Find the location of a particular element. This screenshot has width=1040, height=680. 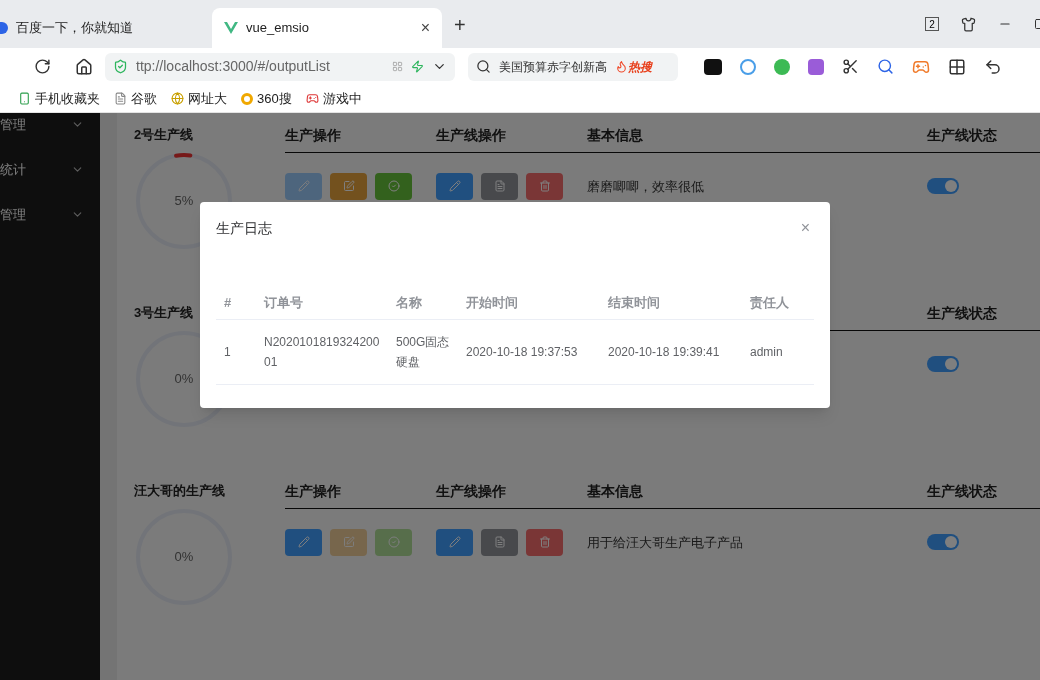

progress-percent: 5% is located at coordinates (184, 201).